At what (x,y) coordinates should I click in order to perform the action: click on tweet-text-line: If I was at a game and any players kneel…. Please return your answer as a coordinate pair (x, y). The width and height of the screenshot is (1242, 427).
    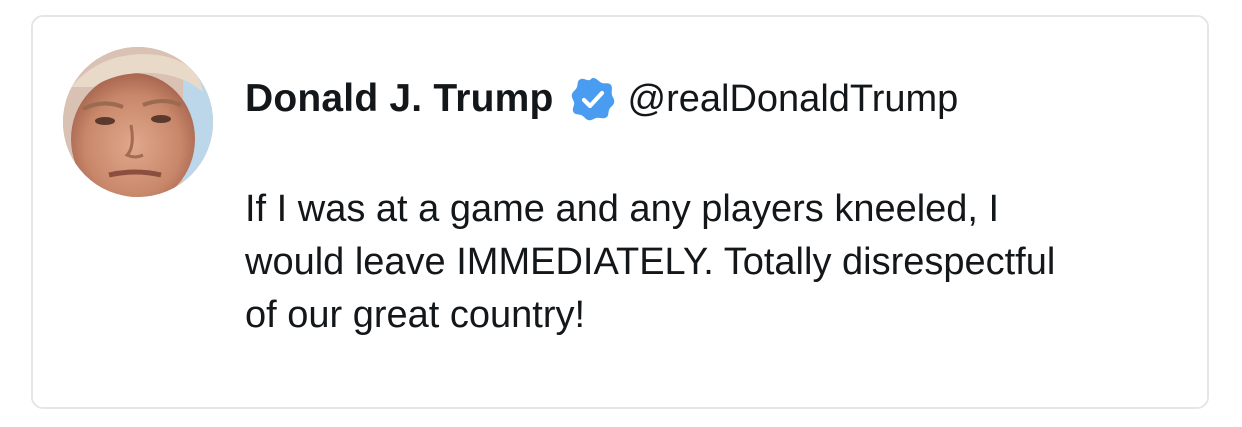
    Looking at the image, I should click on (622, 209).